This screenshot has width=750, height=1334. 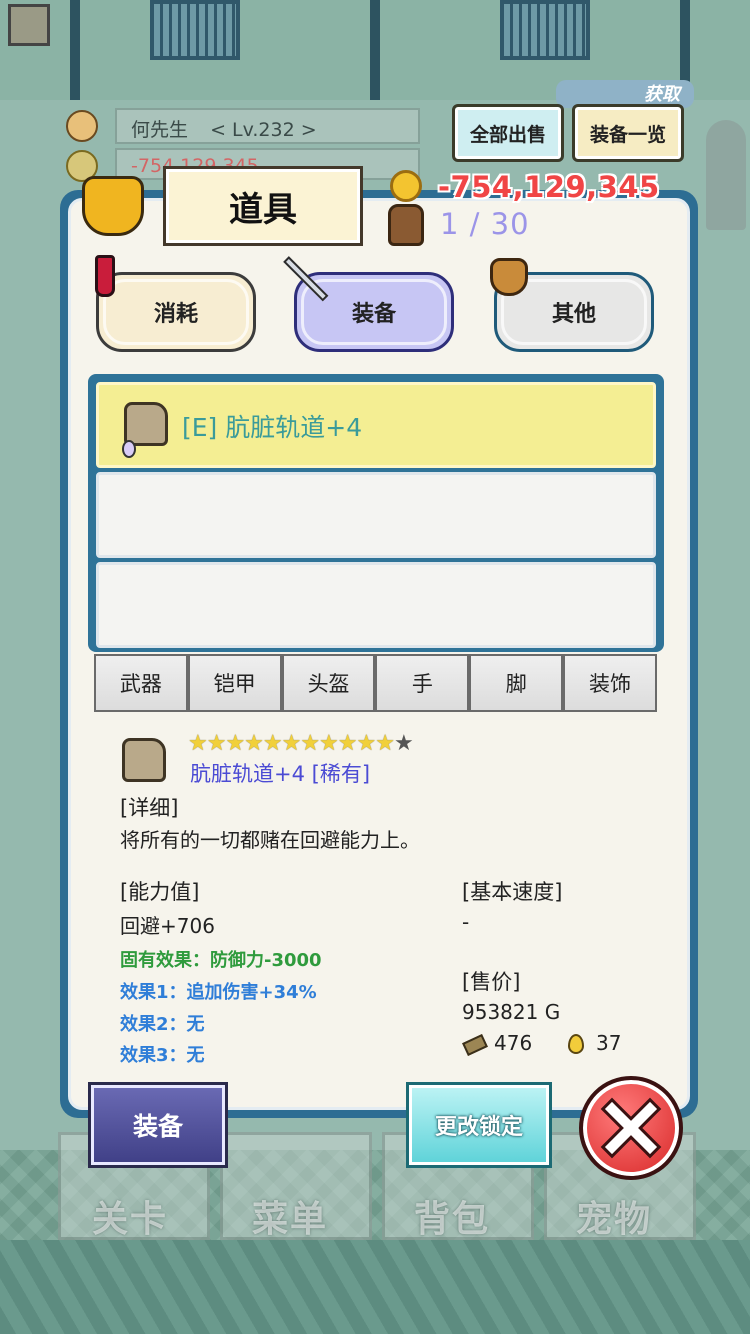 What do you see at coordinates (375, 1287) in the screenshot?
I see `background-tiles` at bounding box center [375, 1287].